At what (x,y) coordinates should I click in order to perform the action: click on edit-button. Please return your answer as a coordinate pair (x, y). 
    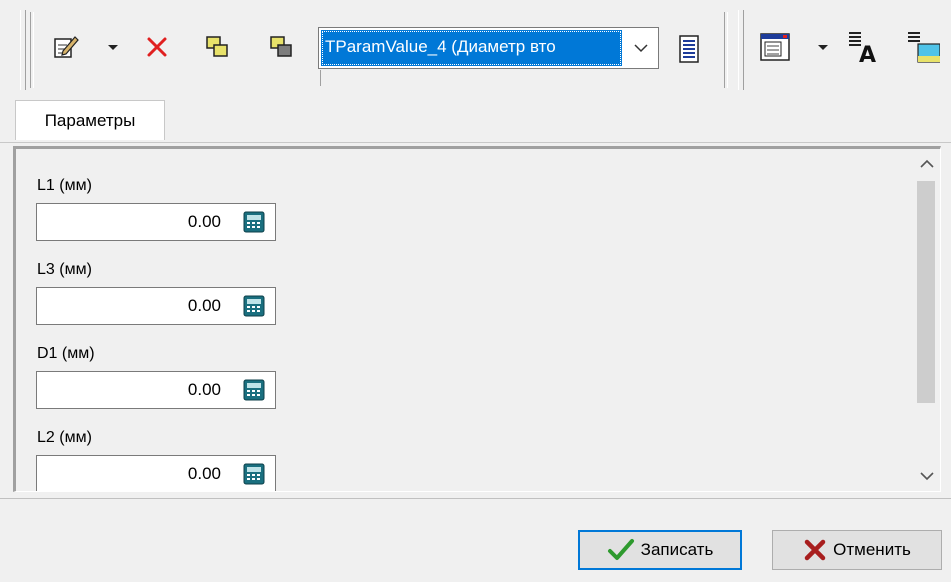
    Looking at the image, I should click on (65, 47).